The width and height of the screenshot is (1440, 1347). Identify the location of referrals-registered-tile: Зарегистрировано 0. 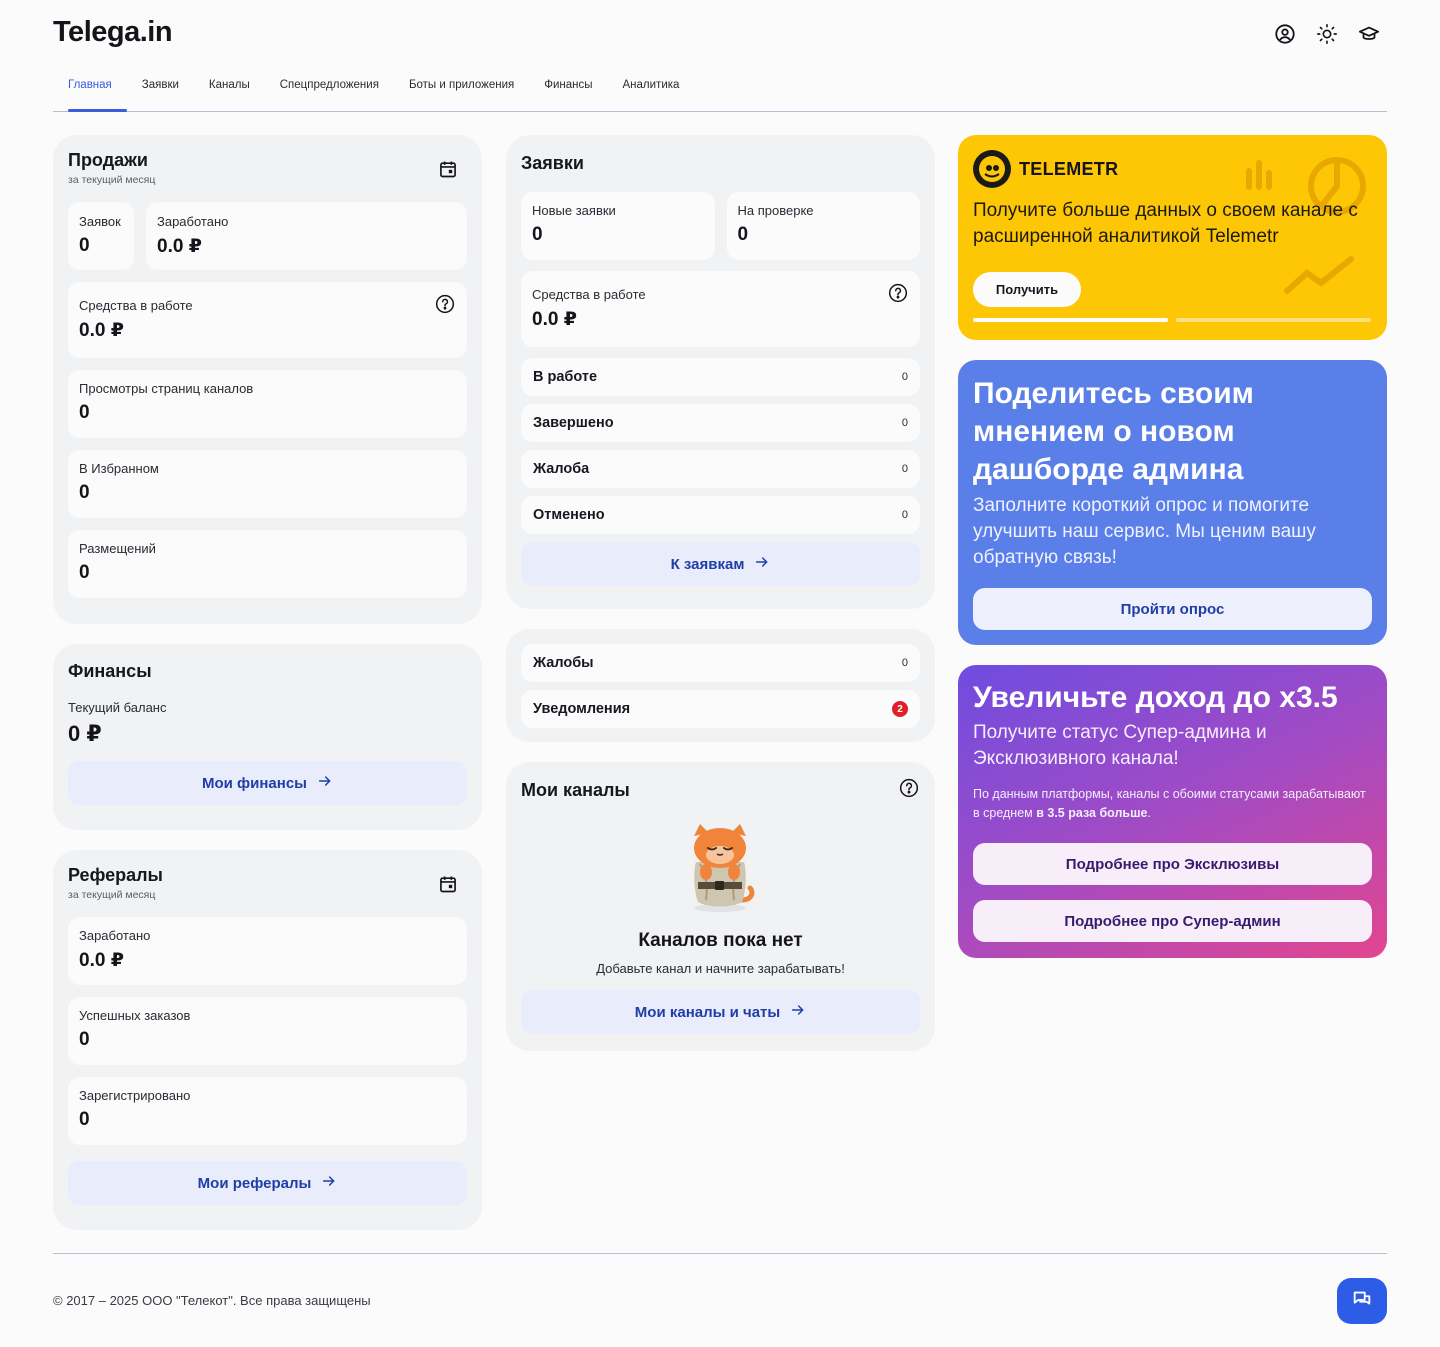
(267, 1111).